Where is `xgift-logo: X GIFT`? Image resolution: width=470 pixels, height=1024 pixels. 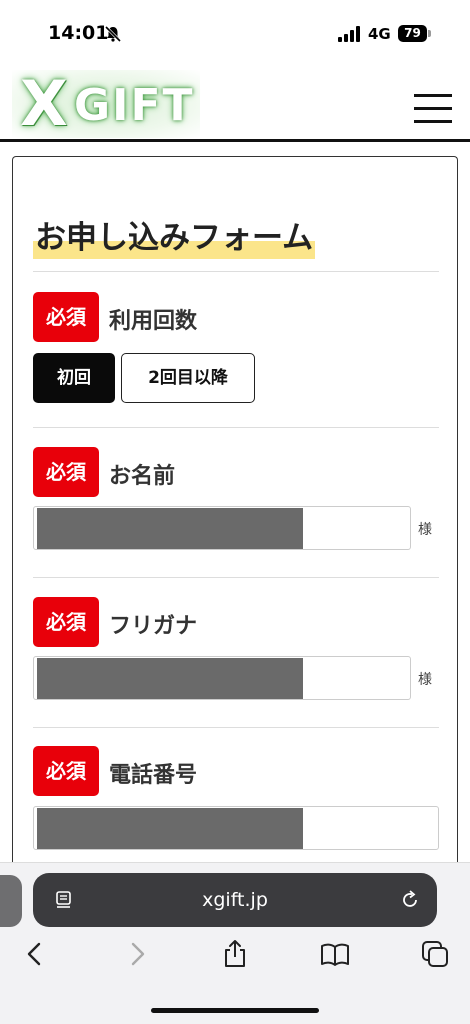
xgift-logo: X GIFT is located at coordinates (106, 104).